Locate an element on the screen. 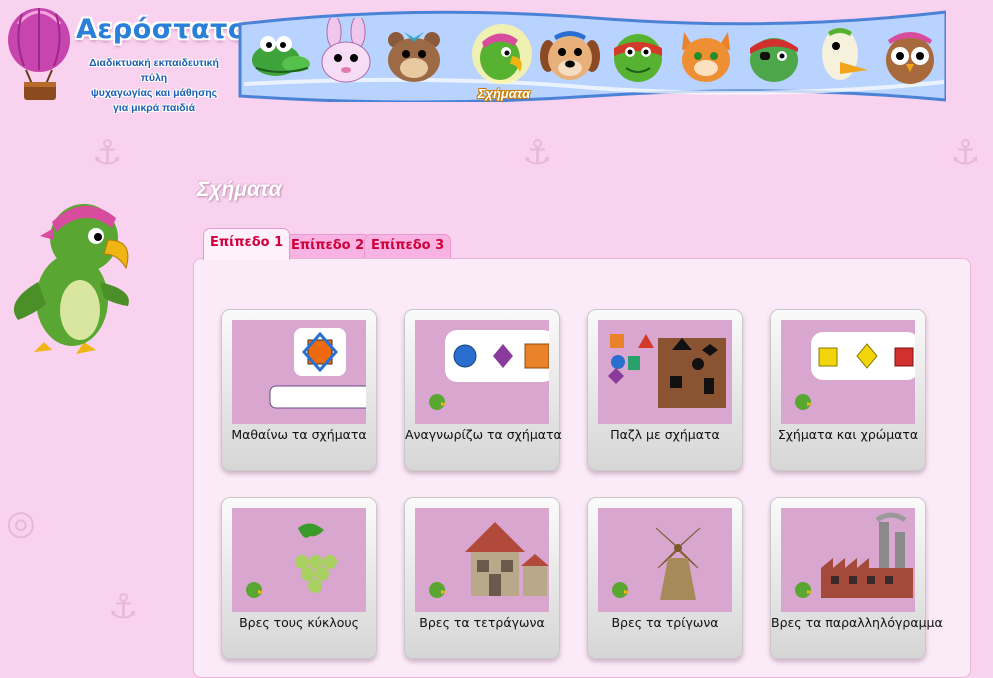 This screenshot has height=678, width=993. find-squares-thumbnail is located at coordinates (482, 560).